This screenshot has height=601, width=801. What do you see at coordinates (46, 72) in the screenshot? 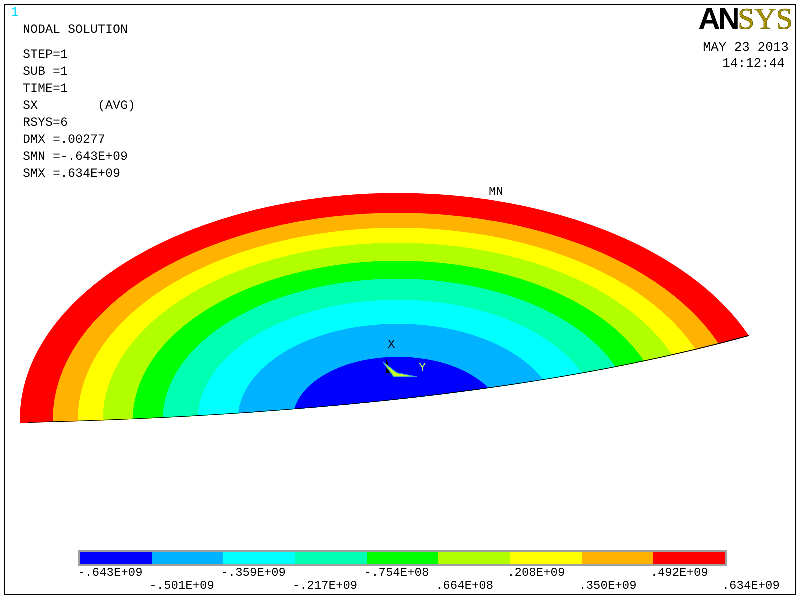
I see `info-text: SUB =1` at bounding box center [46, 72].